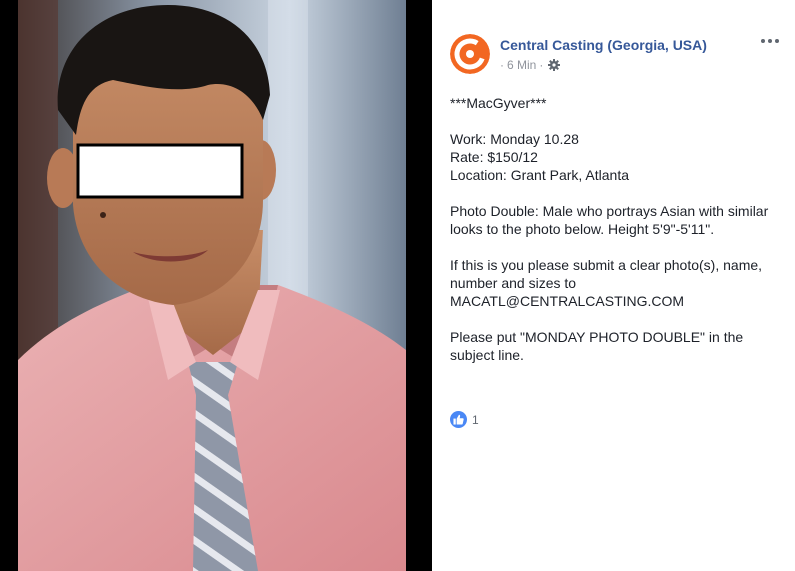 Image resolution: width=795 pixels, height=571 pixels. What do you see at coordinates (539, 175) in the screenshot?
I see `location-line: Location: Grant Park, Atlanta` at bounding box center [539, 175].